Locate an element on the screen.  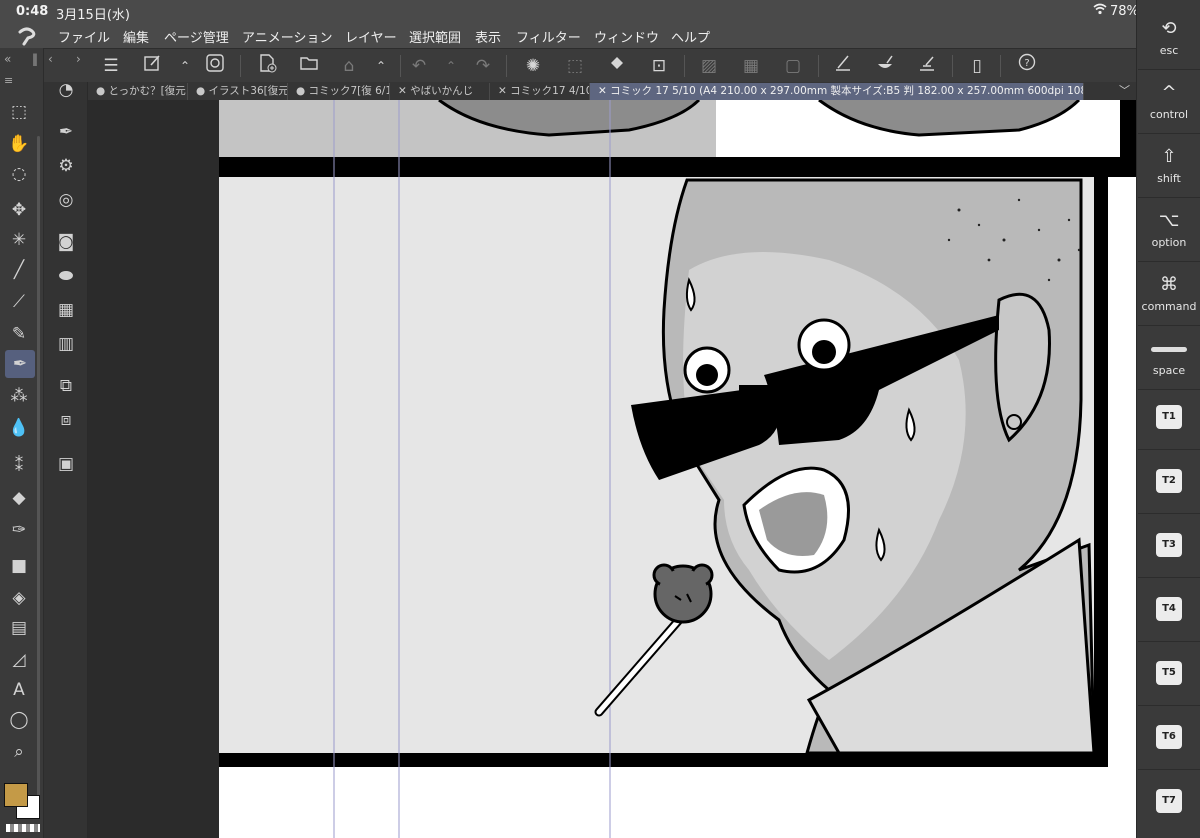
frame-icon: ▤ is located at coordinates (19, 628).